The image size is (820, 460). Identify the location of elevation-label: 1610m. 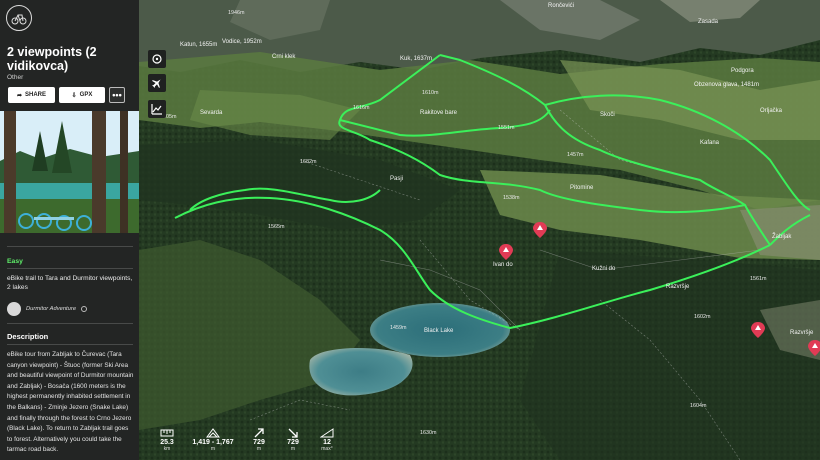
(430, 93).